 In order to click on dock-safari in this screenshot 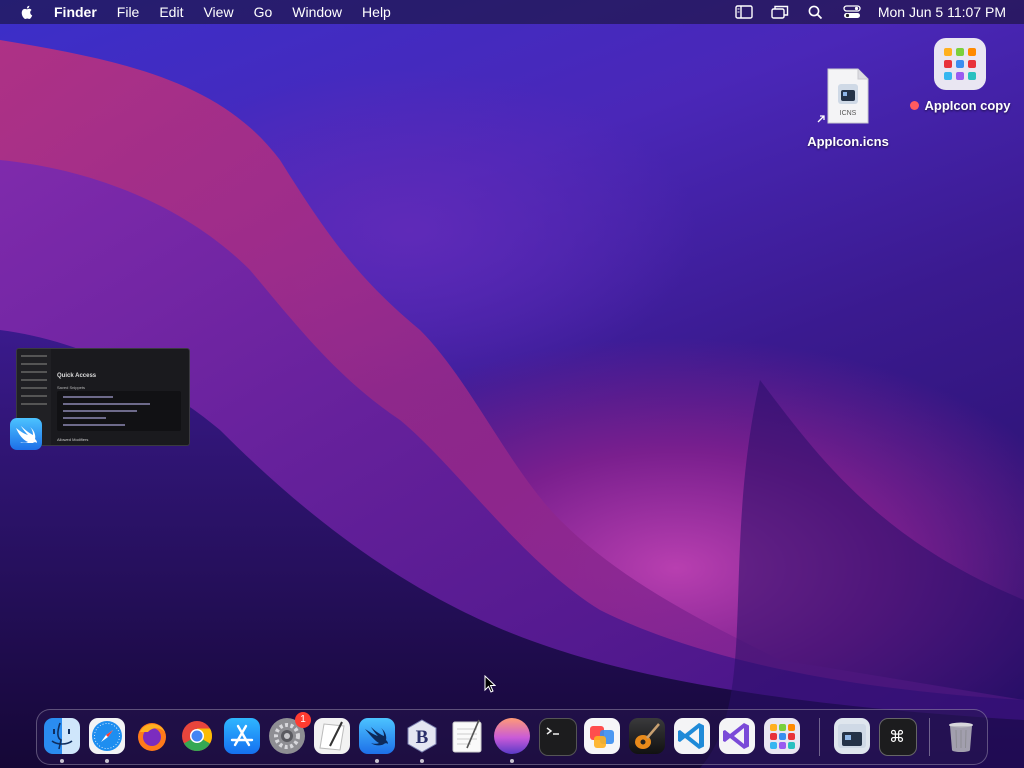, I will do `click(107, 736)`.